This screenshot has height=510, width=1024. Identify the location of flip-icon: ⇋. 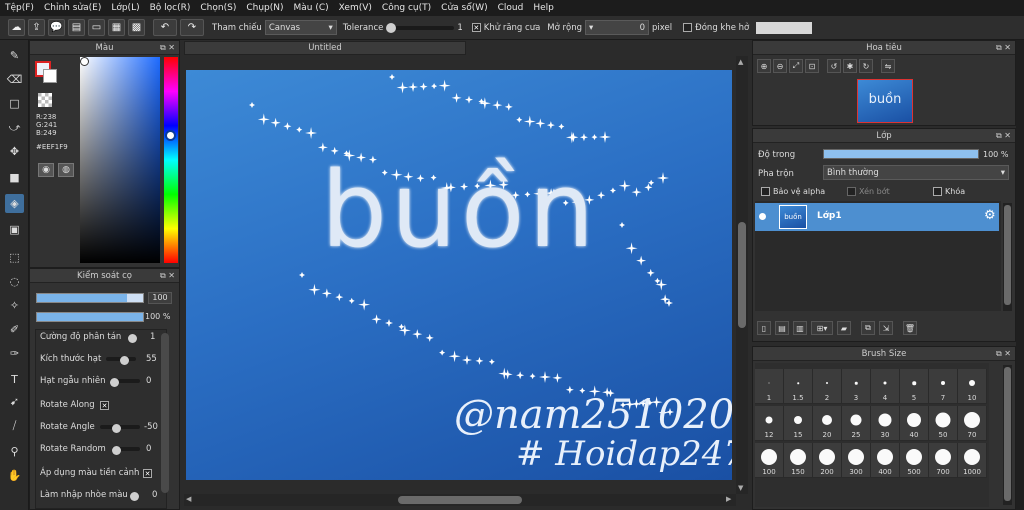
(888, 66).